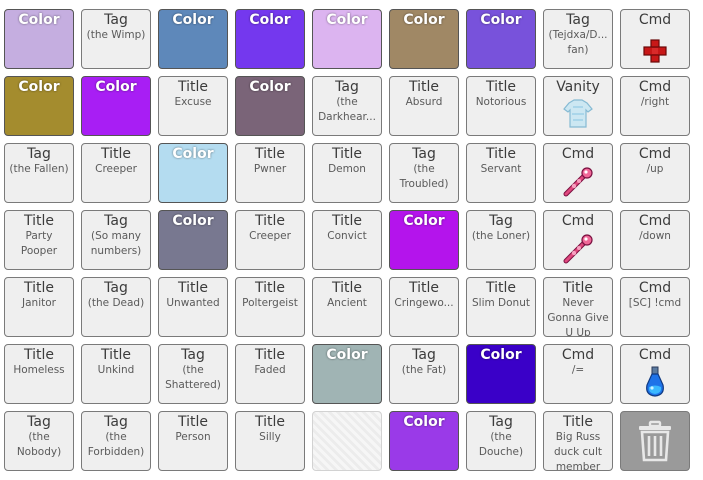  Describe the element at coordinates (116, 39) in the screenshot. I see `tag-slot: Tag (the Wimp)` at that location.